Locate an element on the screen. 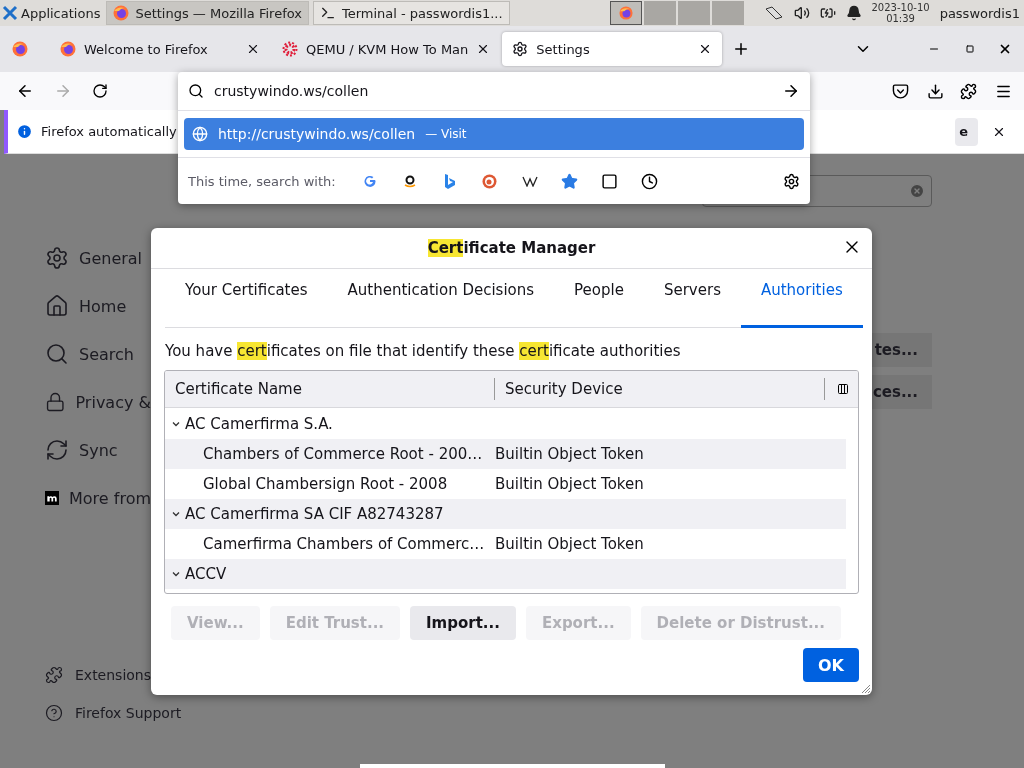 This screenshot has height=768, width=1024. download-icon is located at coordinates (935, 91).